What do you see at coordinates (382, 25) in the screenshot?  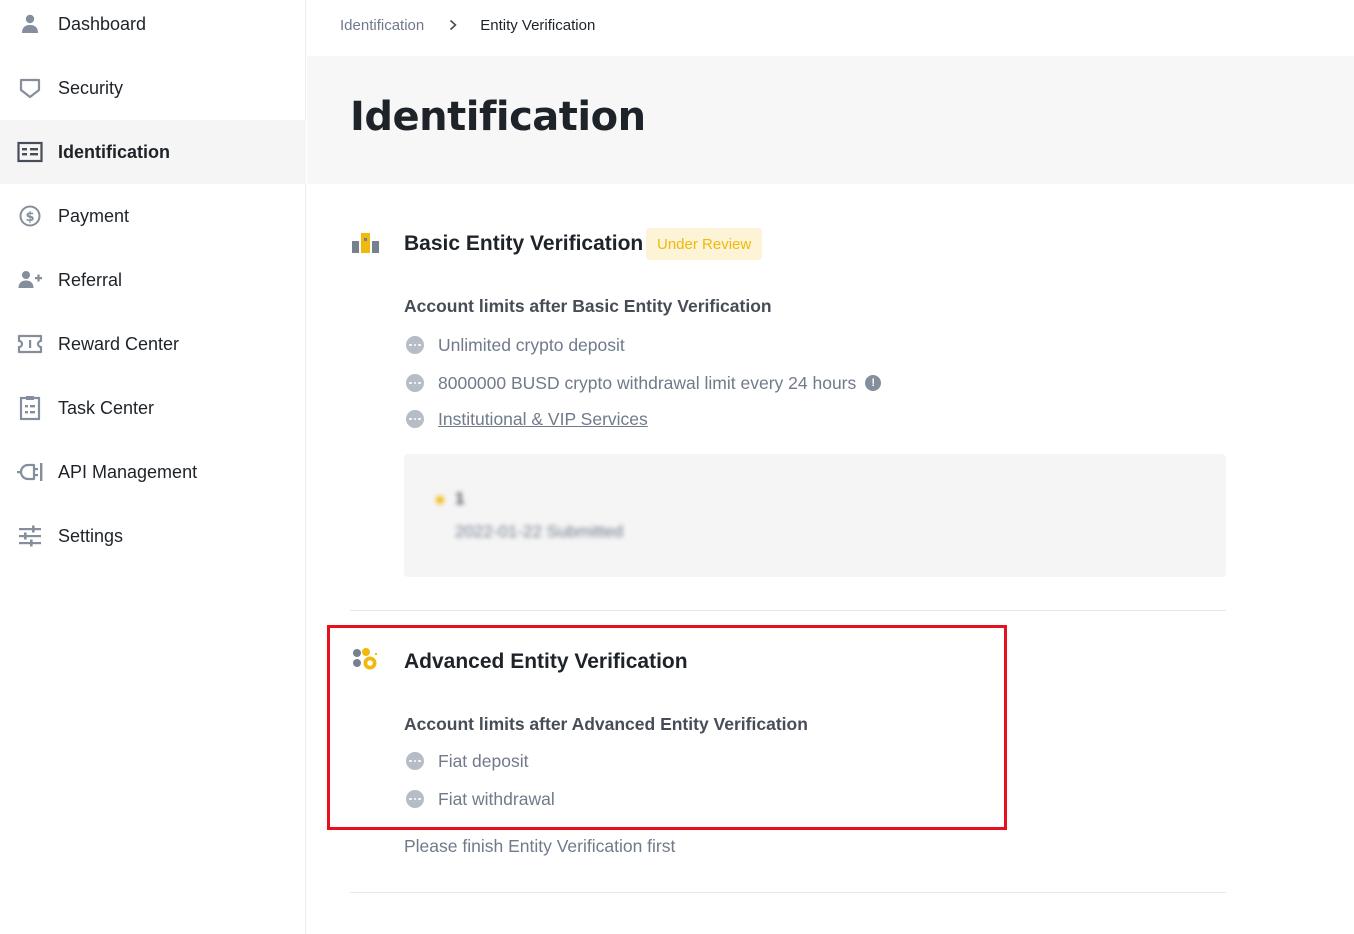 I see `breadcrumb-link-identification: Identification` at bounding box center [382, 25].